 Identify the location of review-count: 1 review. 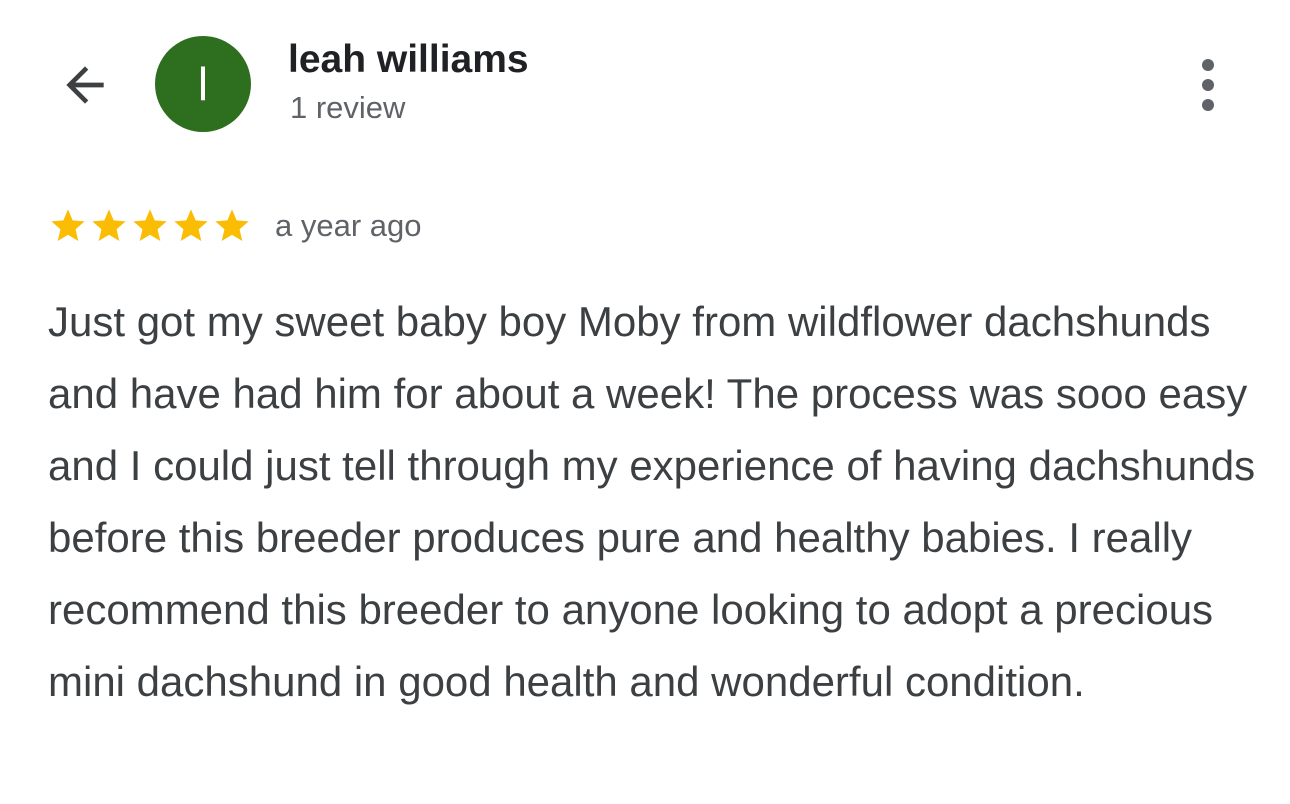
(348, 107).